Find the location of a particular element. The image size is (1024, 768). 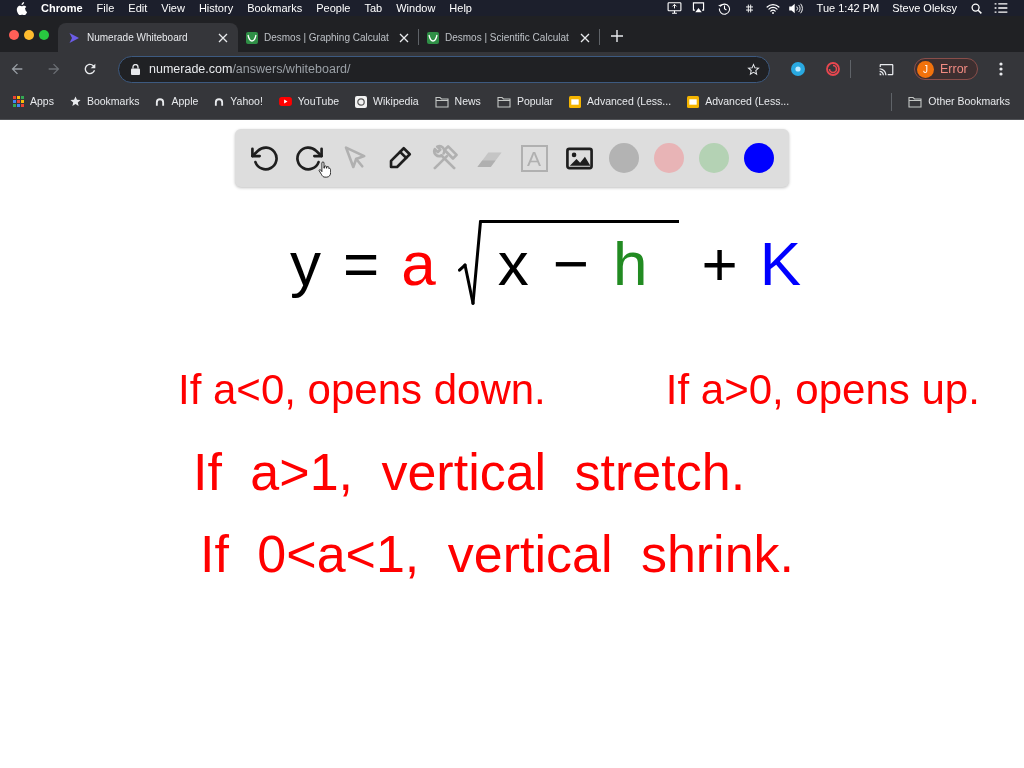

handwritten-note: If a>1, vertical stretch. is located at coordinates (469, 472).